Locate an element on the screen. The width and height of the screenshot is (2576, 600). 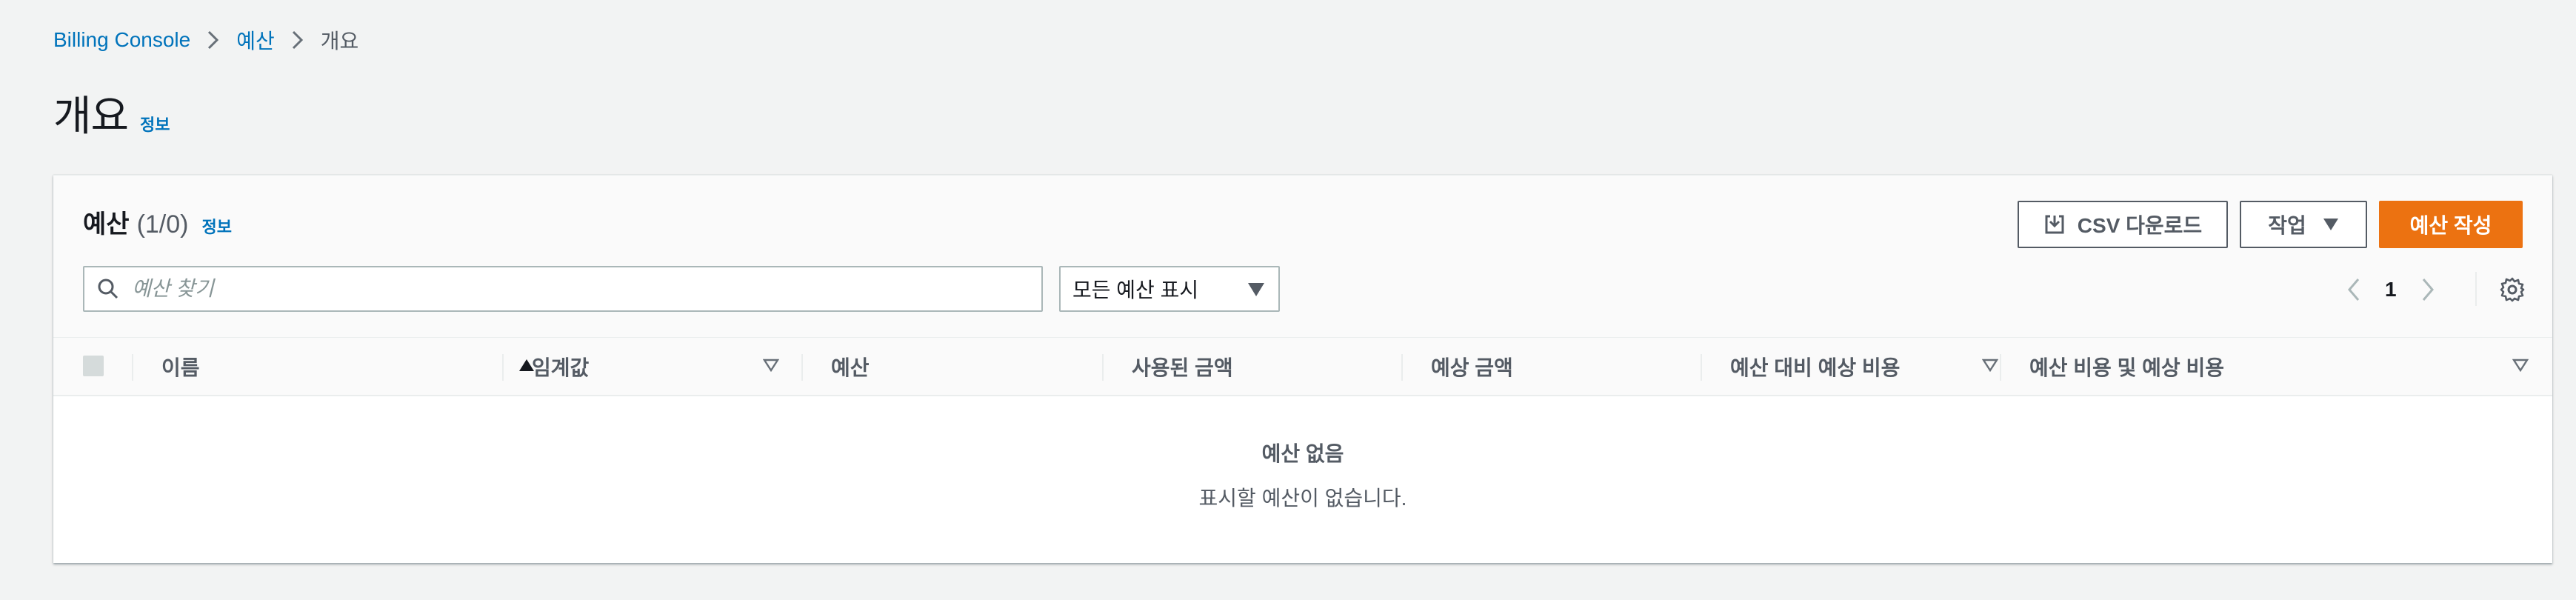
actions-dropdown-button: 작업 is located at coordinates (2303, 225).